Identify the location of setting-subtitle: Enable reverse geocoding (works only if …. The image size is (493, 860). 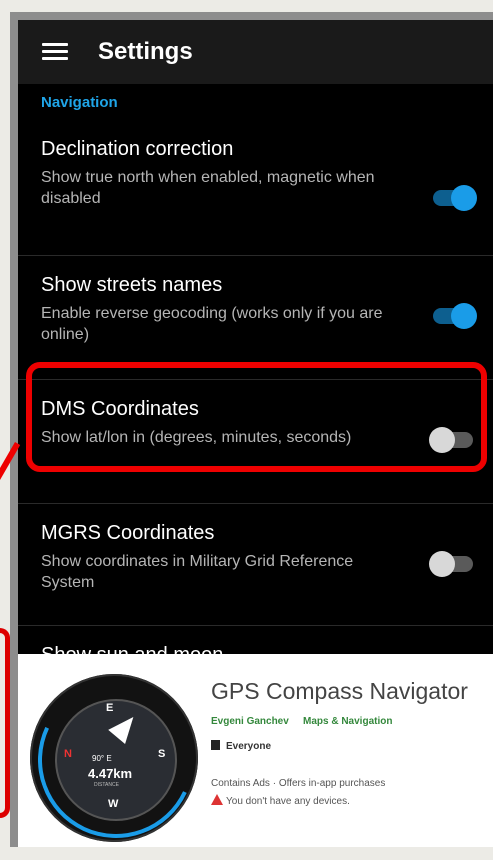
(212, 324).